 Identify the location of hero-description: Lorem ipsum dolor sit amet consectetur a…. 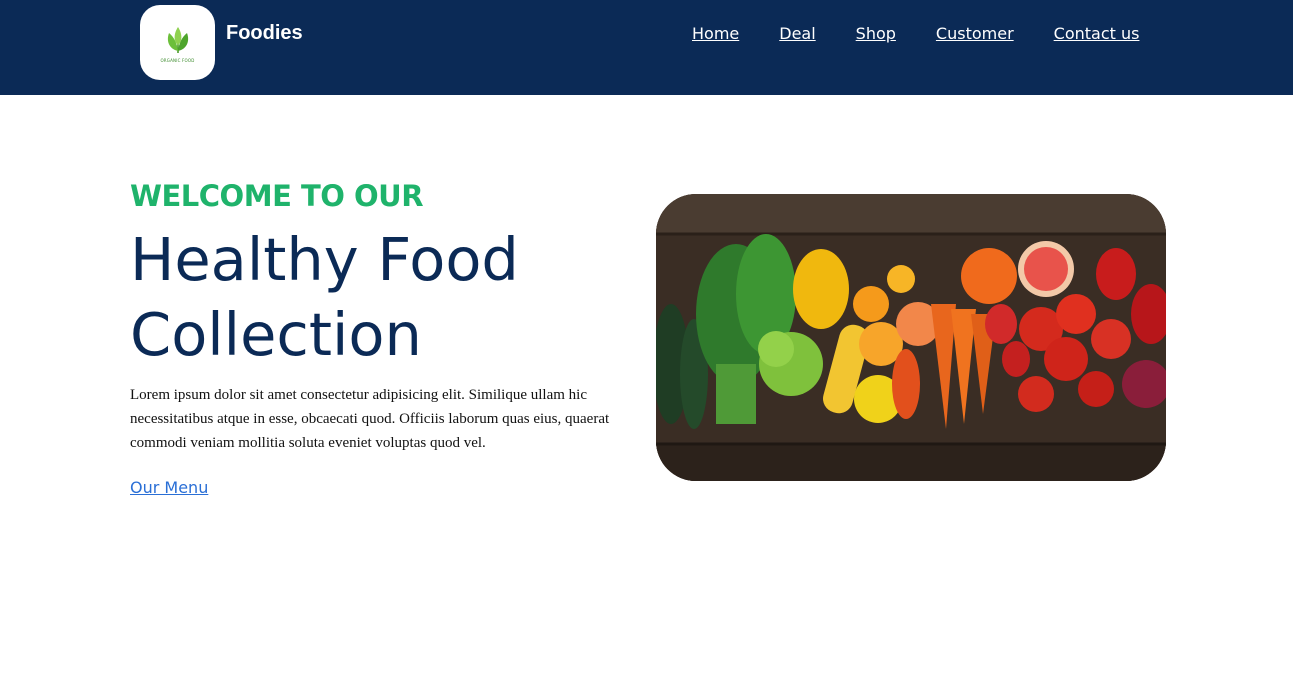
(370, 419).